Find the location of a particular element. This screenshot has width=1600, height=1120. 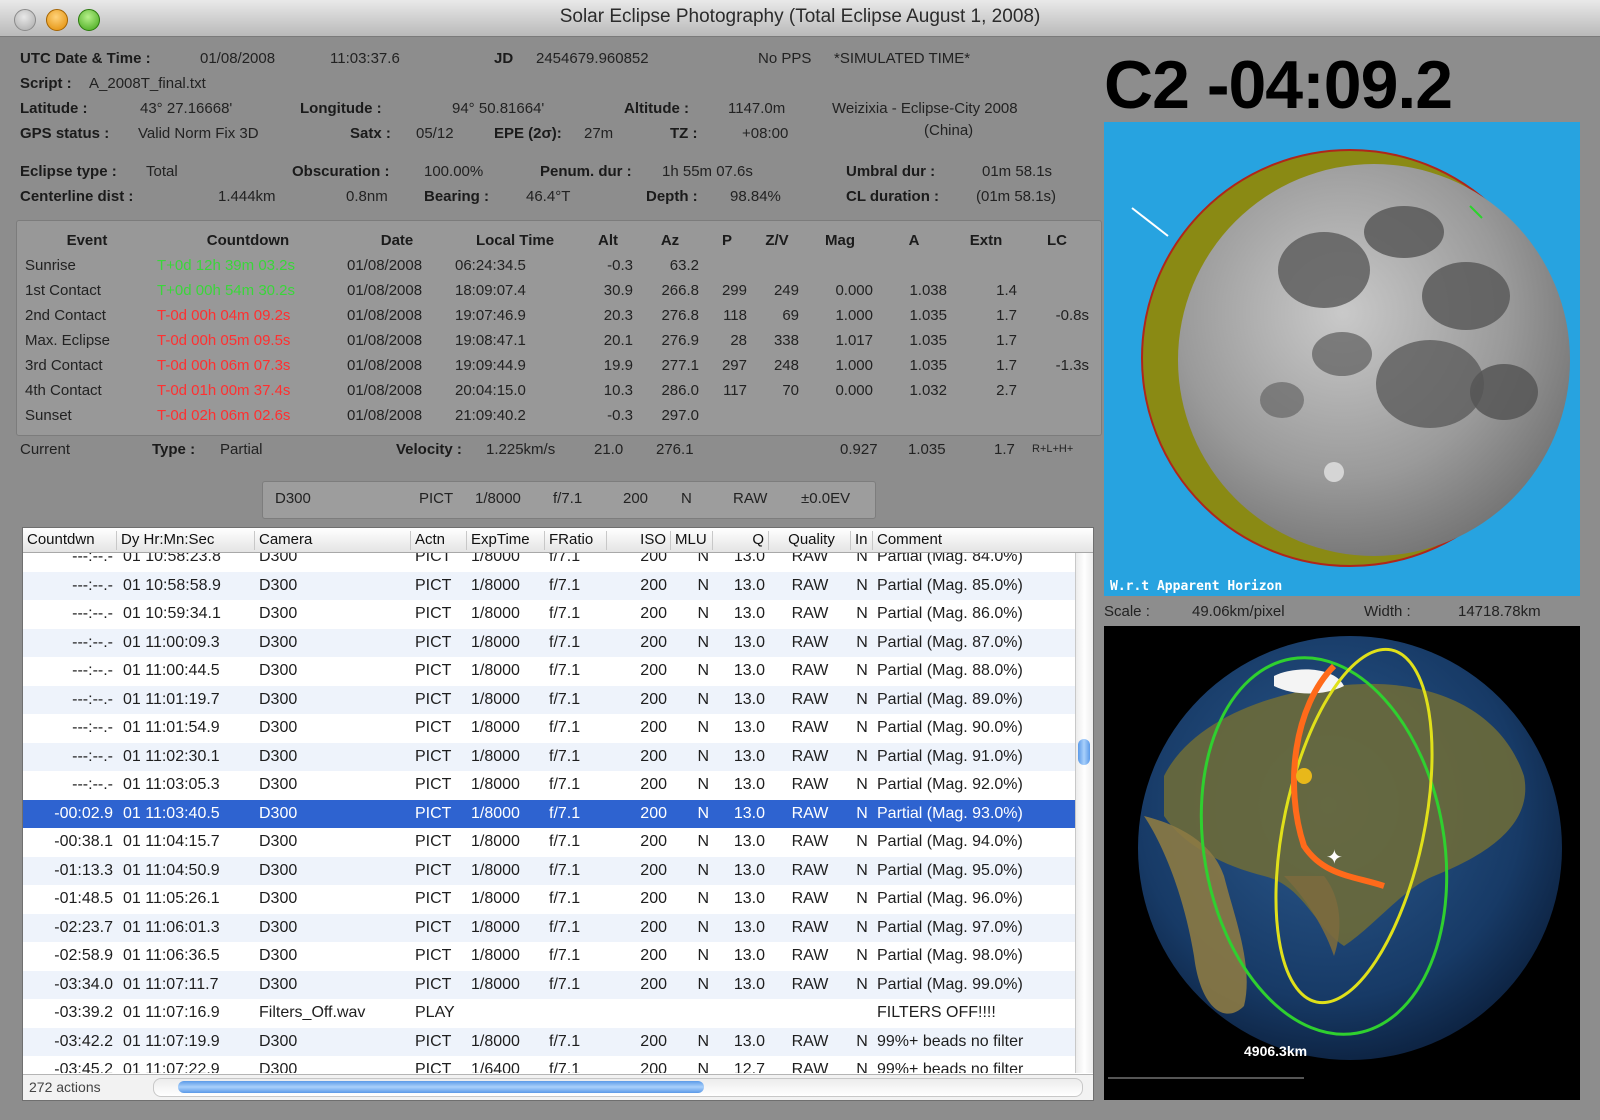

action-cell-countdown: -03:45.2 is located at coordinates (83, 1067).